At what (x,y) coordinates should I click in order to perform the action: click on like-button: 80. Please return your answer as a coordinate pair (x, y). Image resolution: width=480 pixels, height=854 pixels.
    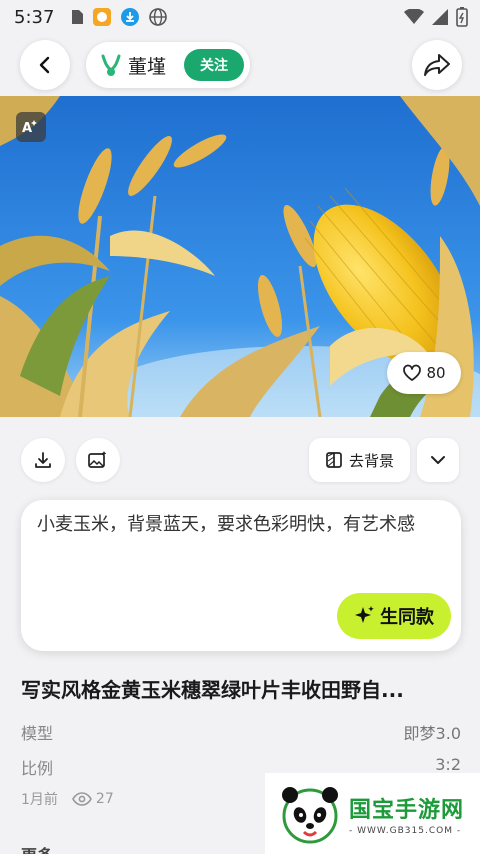
    Looking at the image, I should click on (424, 373).